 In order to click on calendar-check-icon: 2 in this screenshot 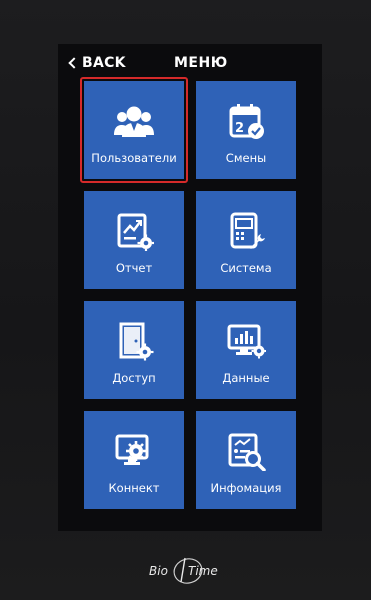, I will do `click(246, 121)`.